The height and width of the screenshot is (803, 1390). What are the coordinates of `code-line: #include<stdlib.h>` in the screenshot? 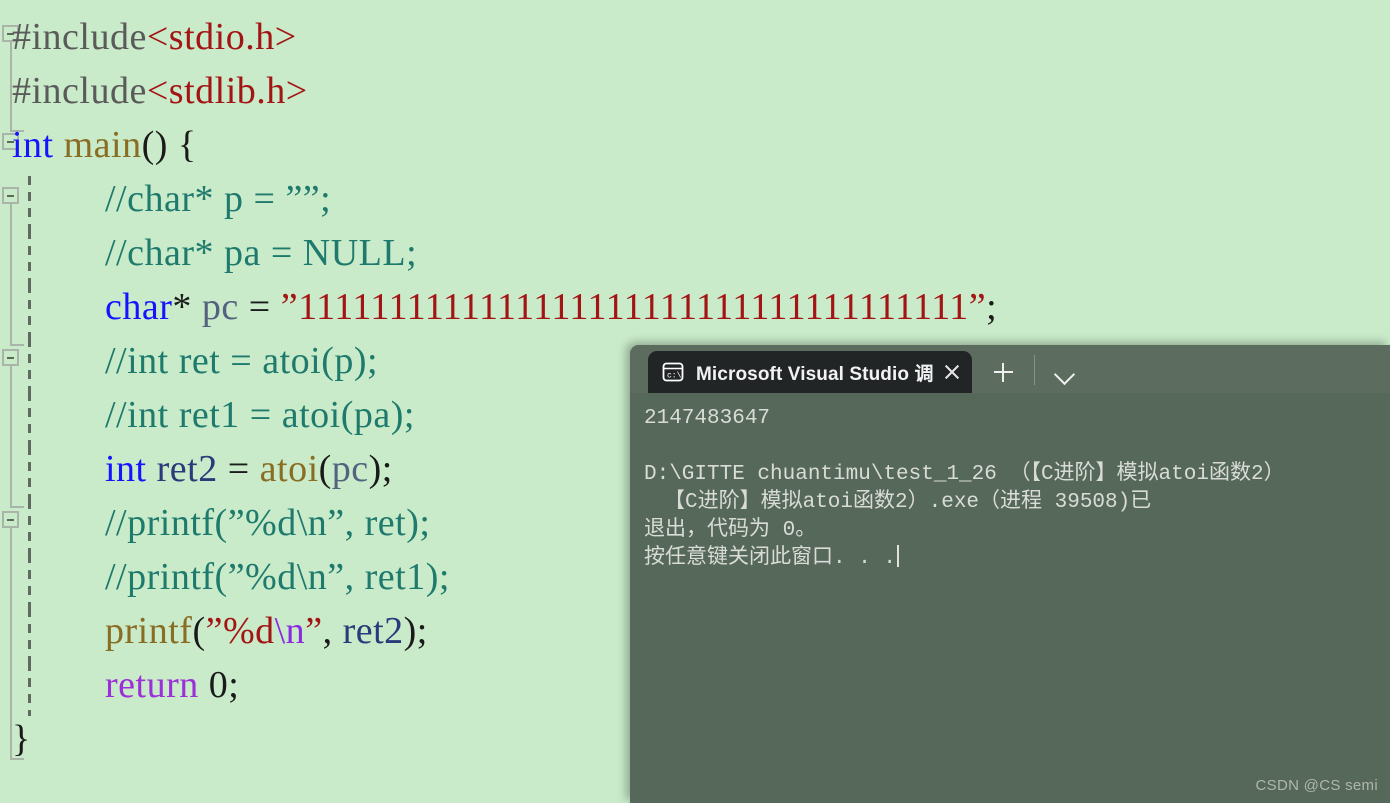 It's located at (695, 91).